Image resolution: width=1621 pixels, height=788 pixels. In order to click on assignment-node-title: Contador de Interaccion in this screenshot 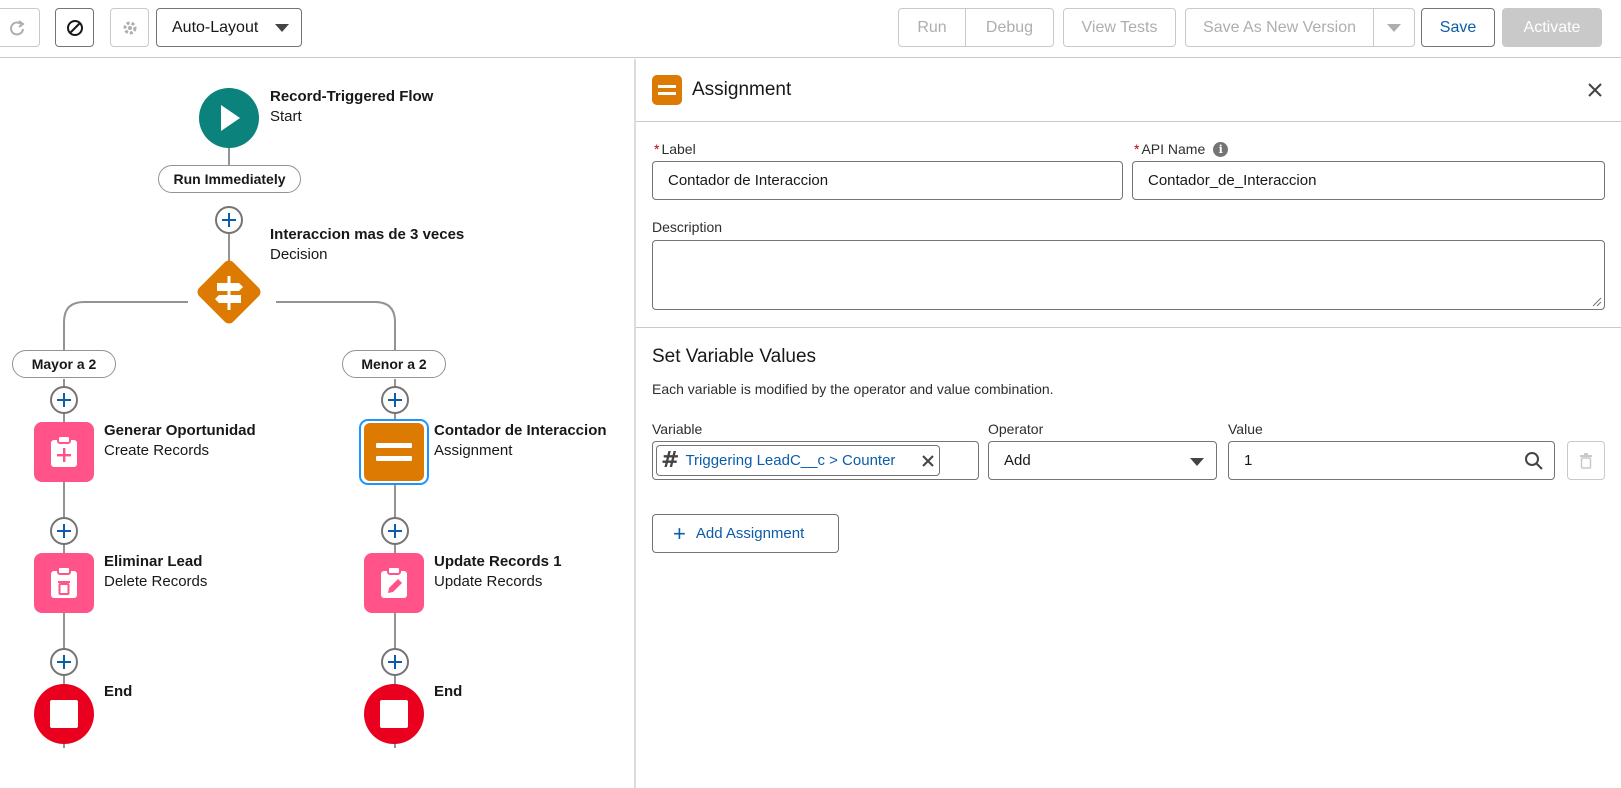, I will do `click(520, 430)`.